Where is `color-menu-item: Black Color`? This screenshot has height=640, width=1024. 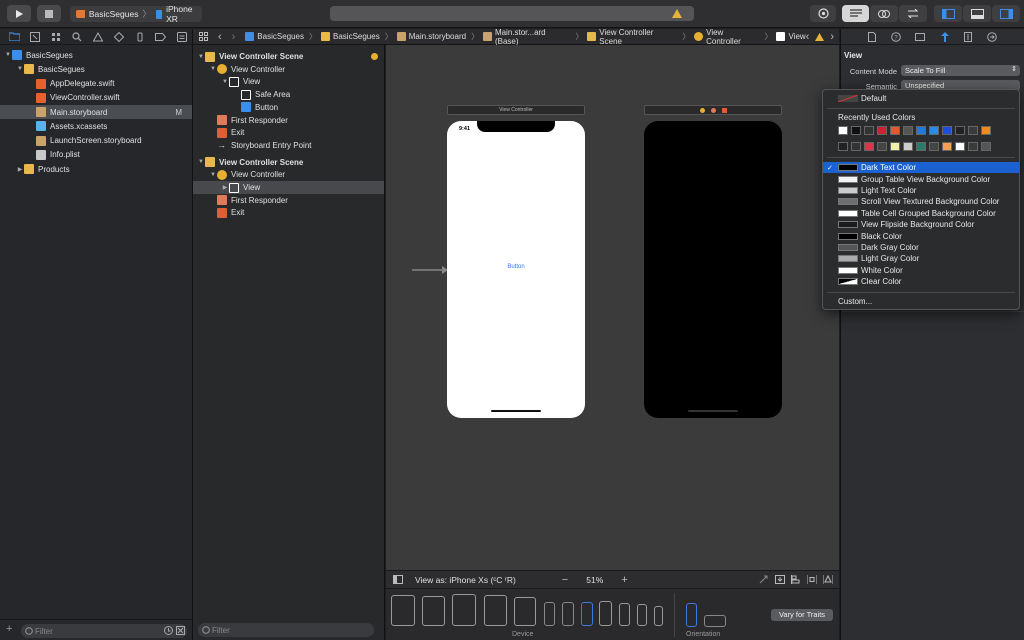
color-menu-item: Black Color is located at coordinates (921, 235).